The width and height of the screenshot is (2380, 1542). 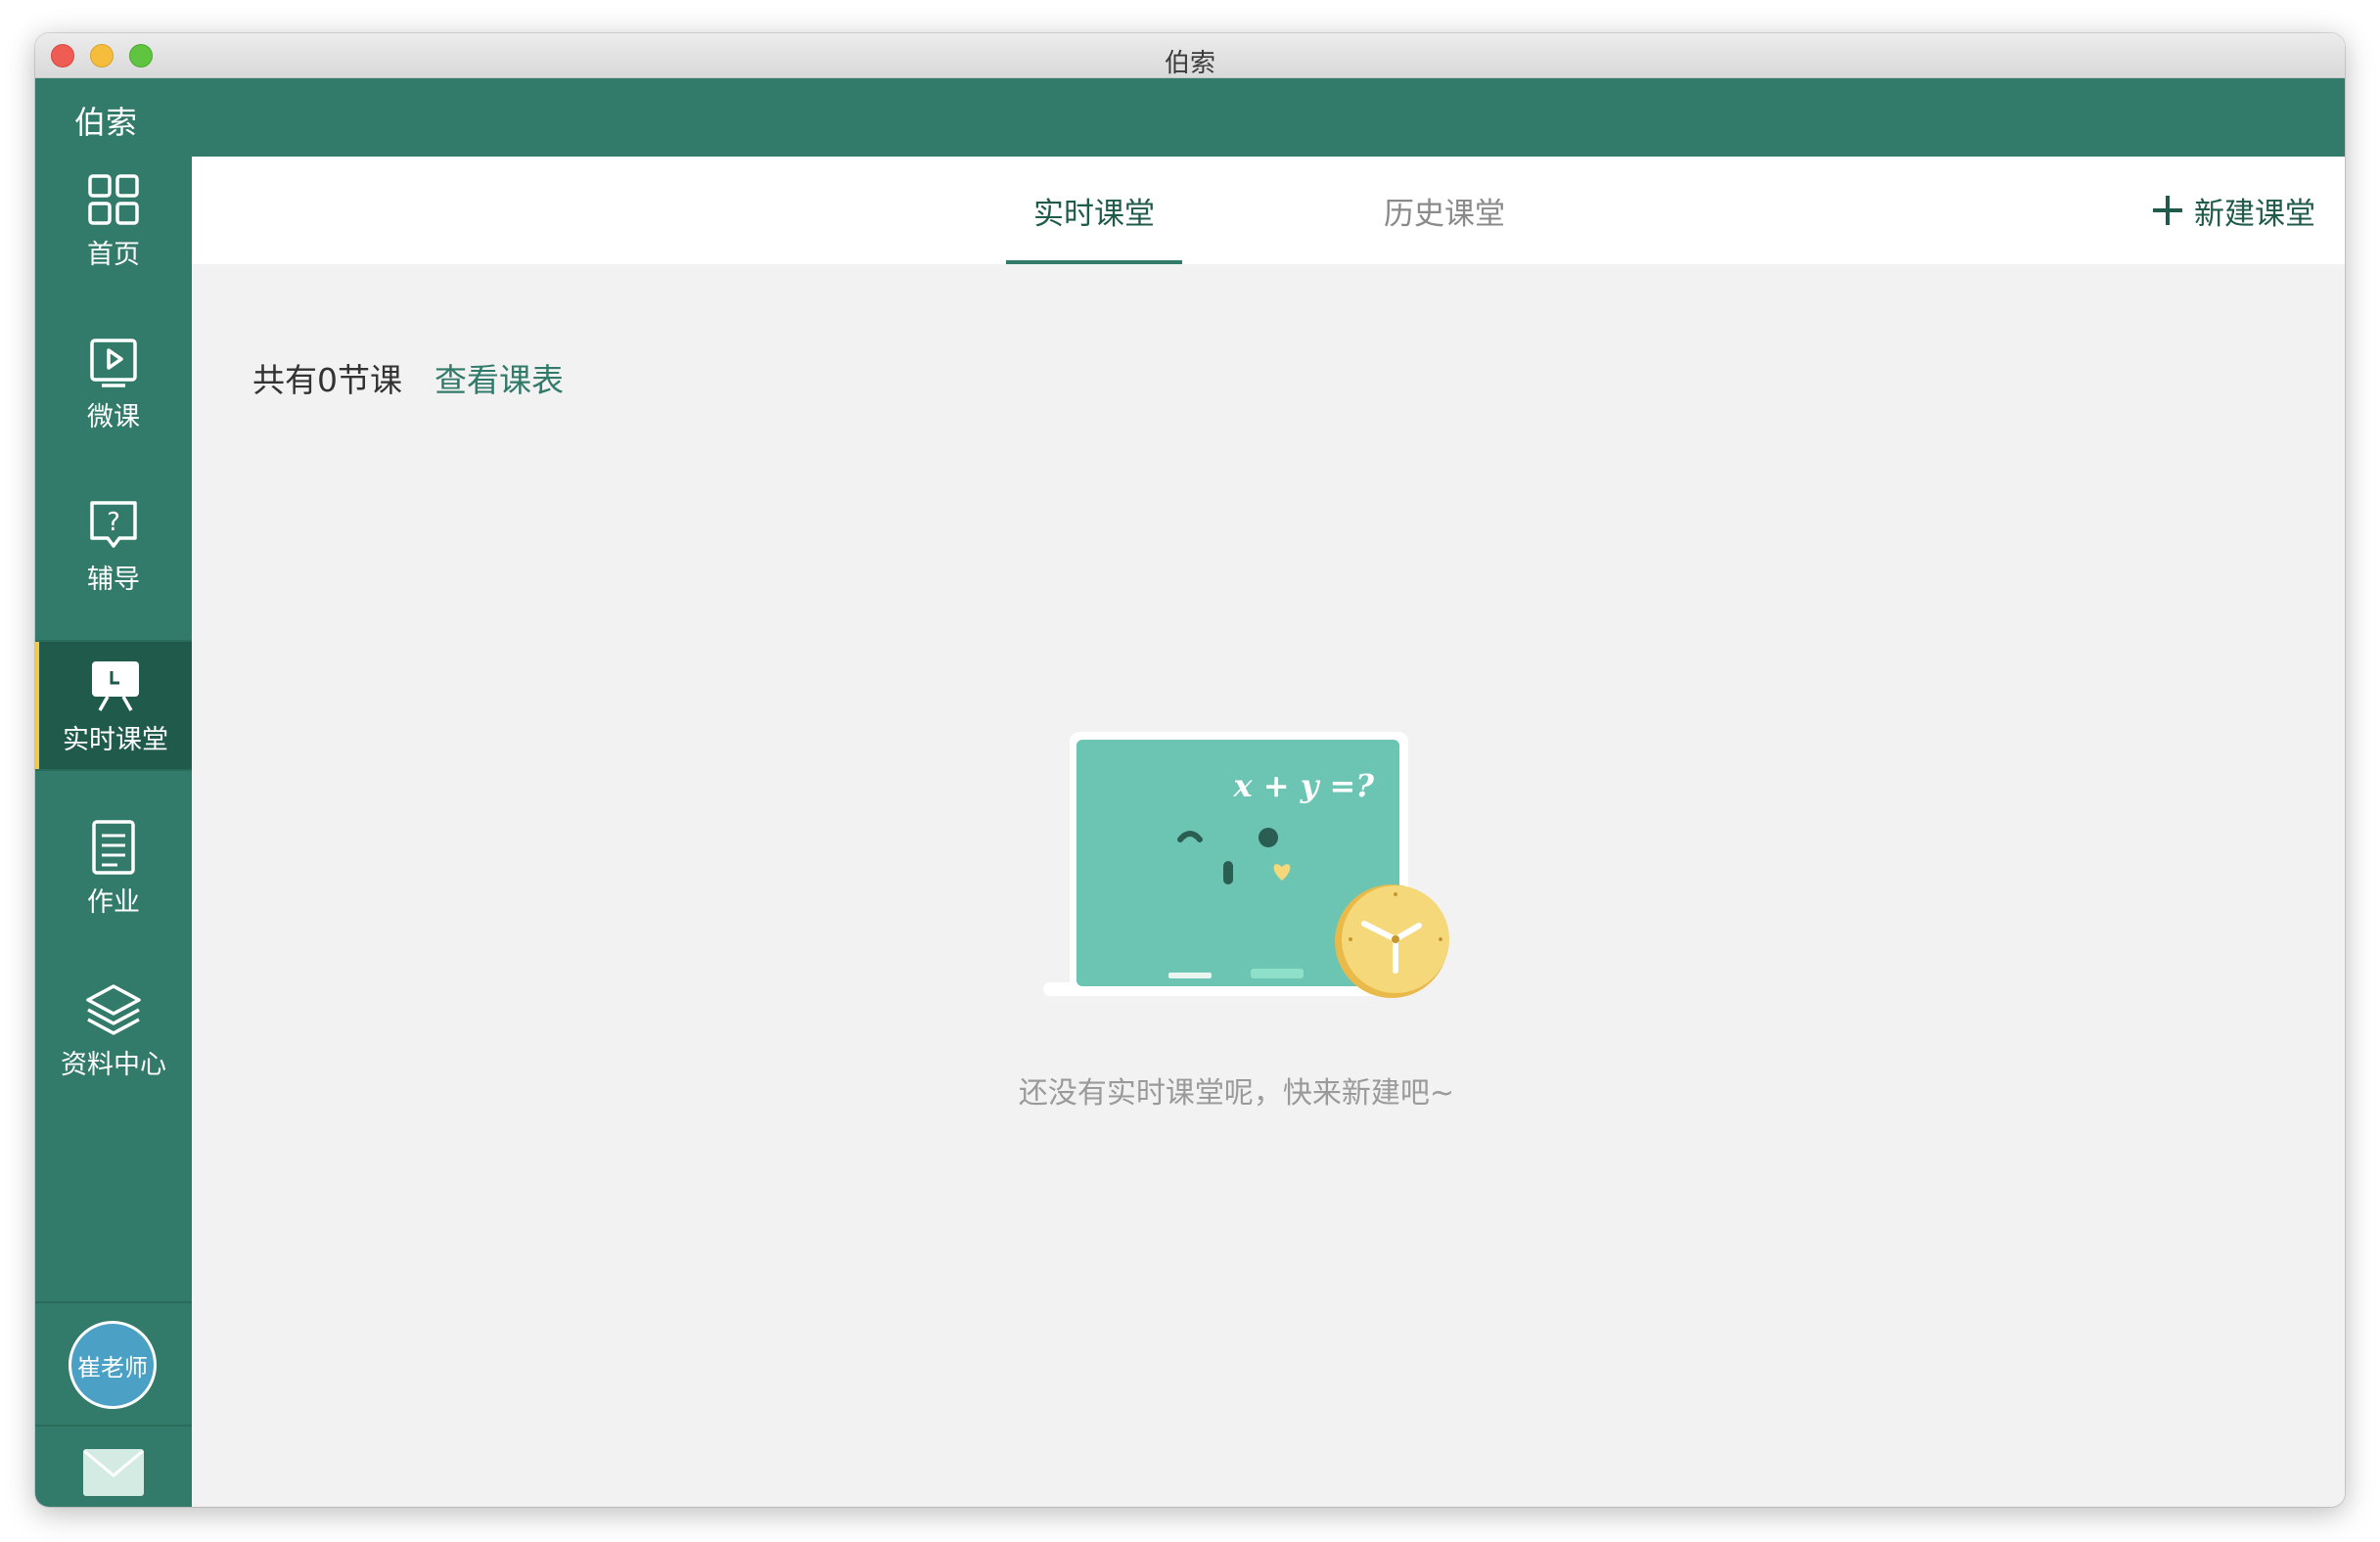 I want to click on sidebar: 首页 微课 ? 辅导 实时课堂 作业 资料中心 崔老师, so click(x=113, y=832).